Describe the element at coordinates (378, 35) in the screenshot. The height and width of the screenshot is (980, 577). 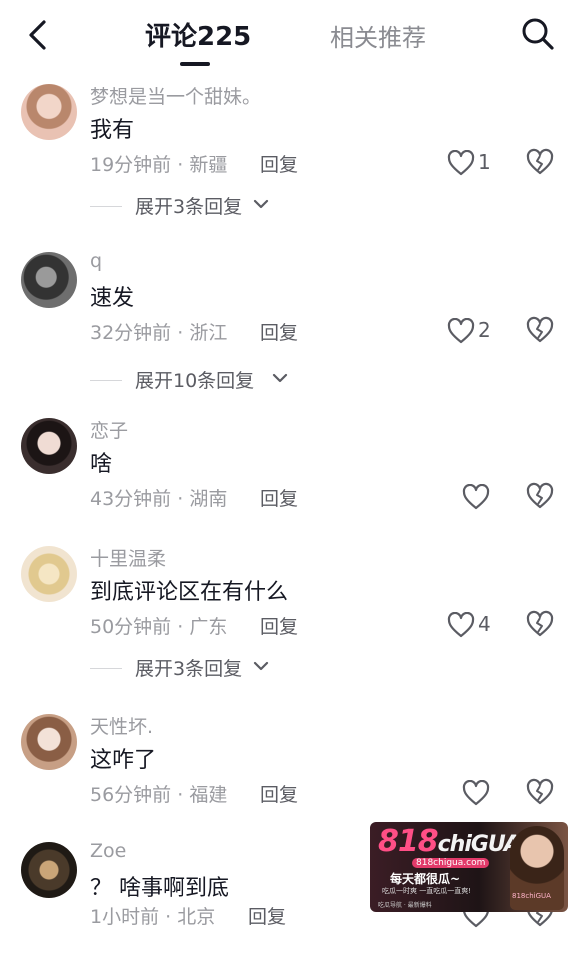
I see `tab-related: 相关推荐` at that location.